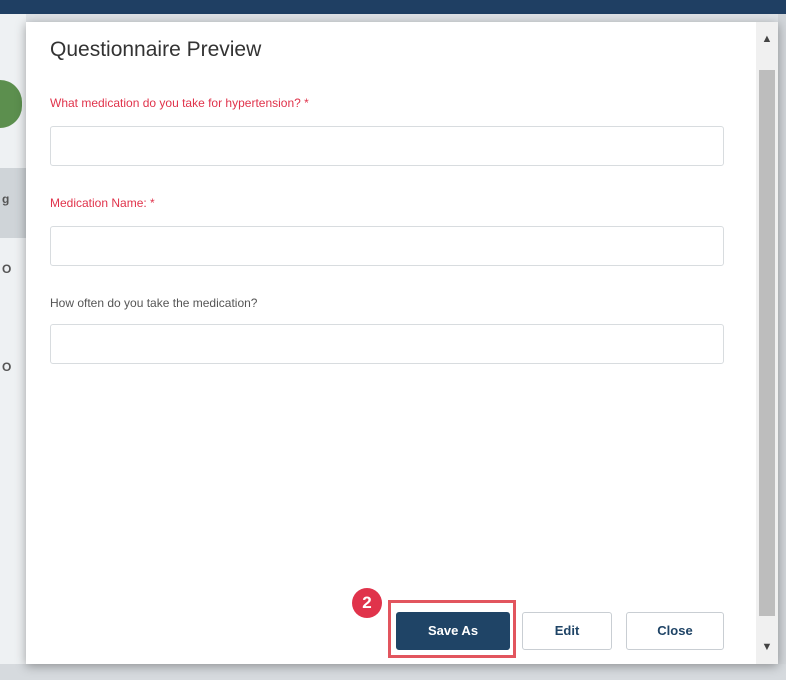 This screenshot has width=786, height=680. What do you see at coordinates (156, 49) in the screenshot?
I see `modal-title: Questionnaire Preview` at bounding box center [156, 49].